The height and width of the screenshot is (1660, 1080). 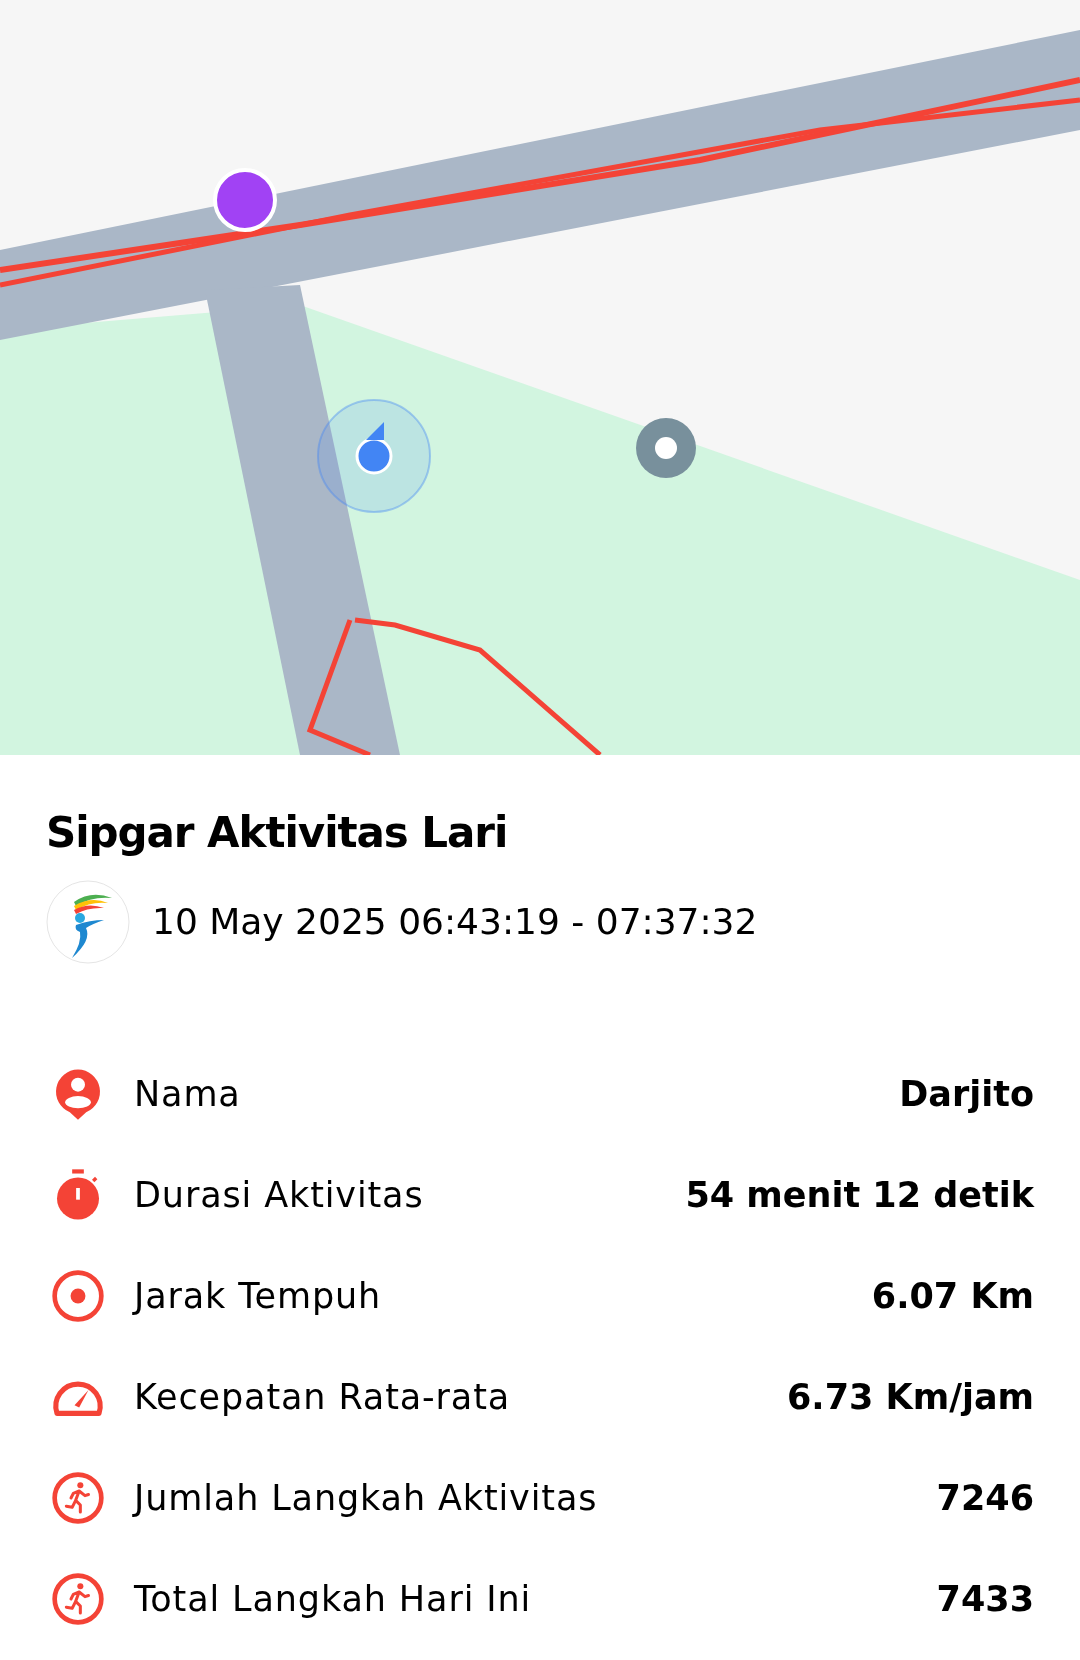 What do you see at coordinates (88, 921) in the screenshot?
I see `app-logo-icon` at bounding box center [88, 921].